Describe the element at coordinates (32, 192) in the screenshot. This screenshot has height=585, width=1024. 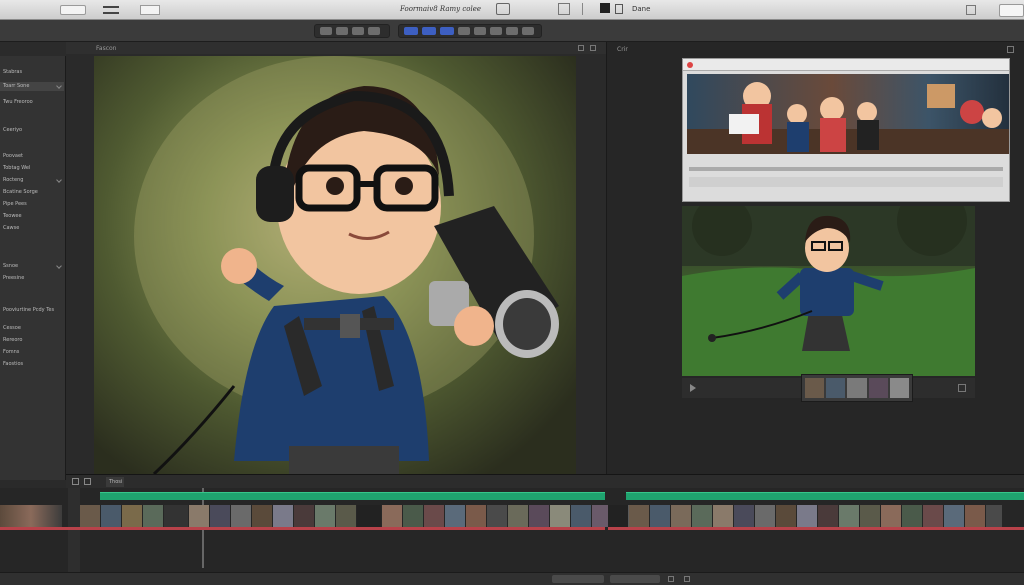
I see `sidebar-item: Bcatine Sorge` at that location.